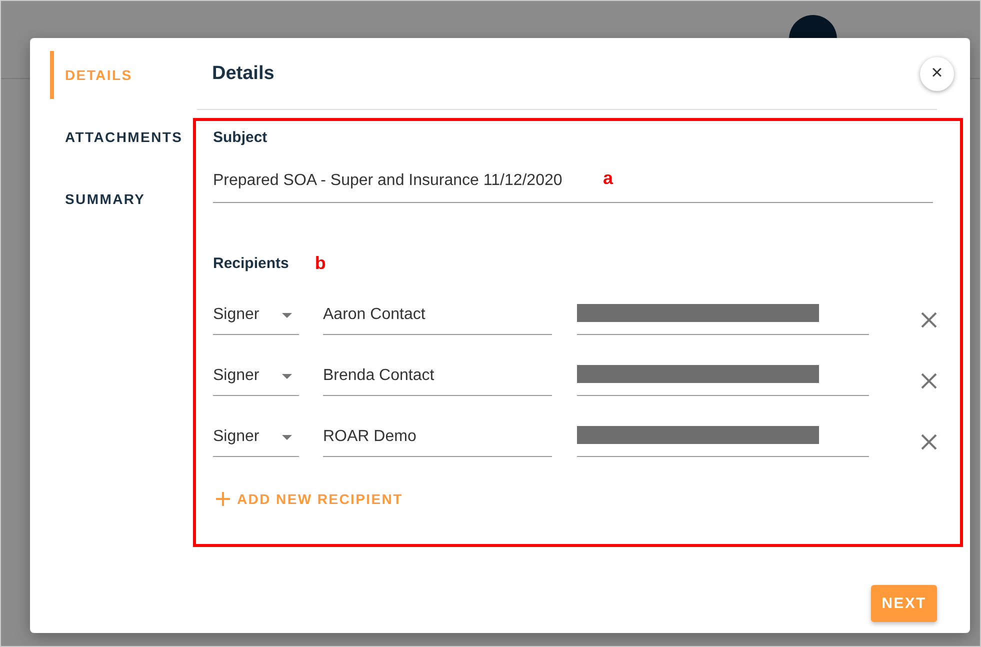  What do you see at coordinates (223, 499) in the screenshot?
I see `plus-icon` at bounding box center [223, 499].